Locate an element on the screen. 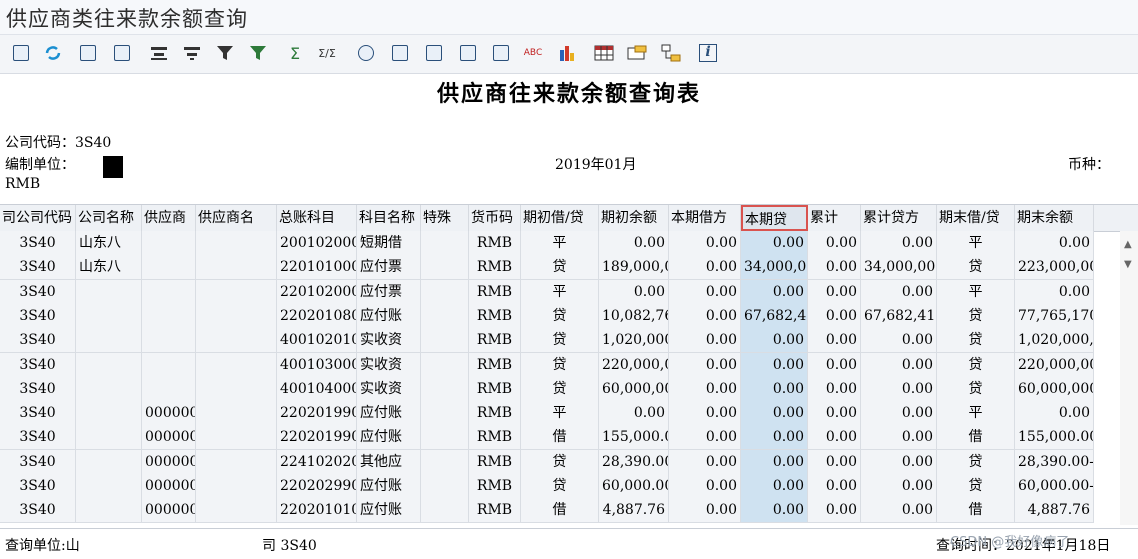 The image size is (1138, 559). table-cell: 10,082,76 is located at coordinates (634, 315).